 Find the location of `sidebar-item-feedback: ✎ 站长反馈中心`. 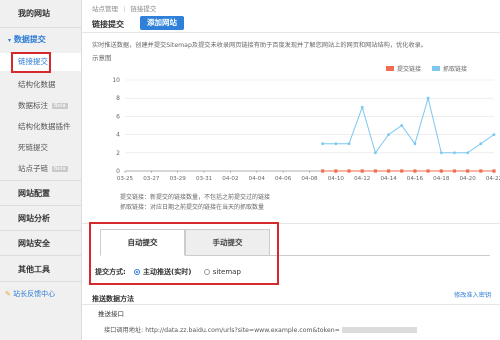

sidebar-item-feedback: ✎ 站长反馈中心 is located at coordinates (40, 294).